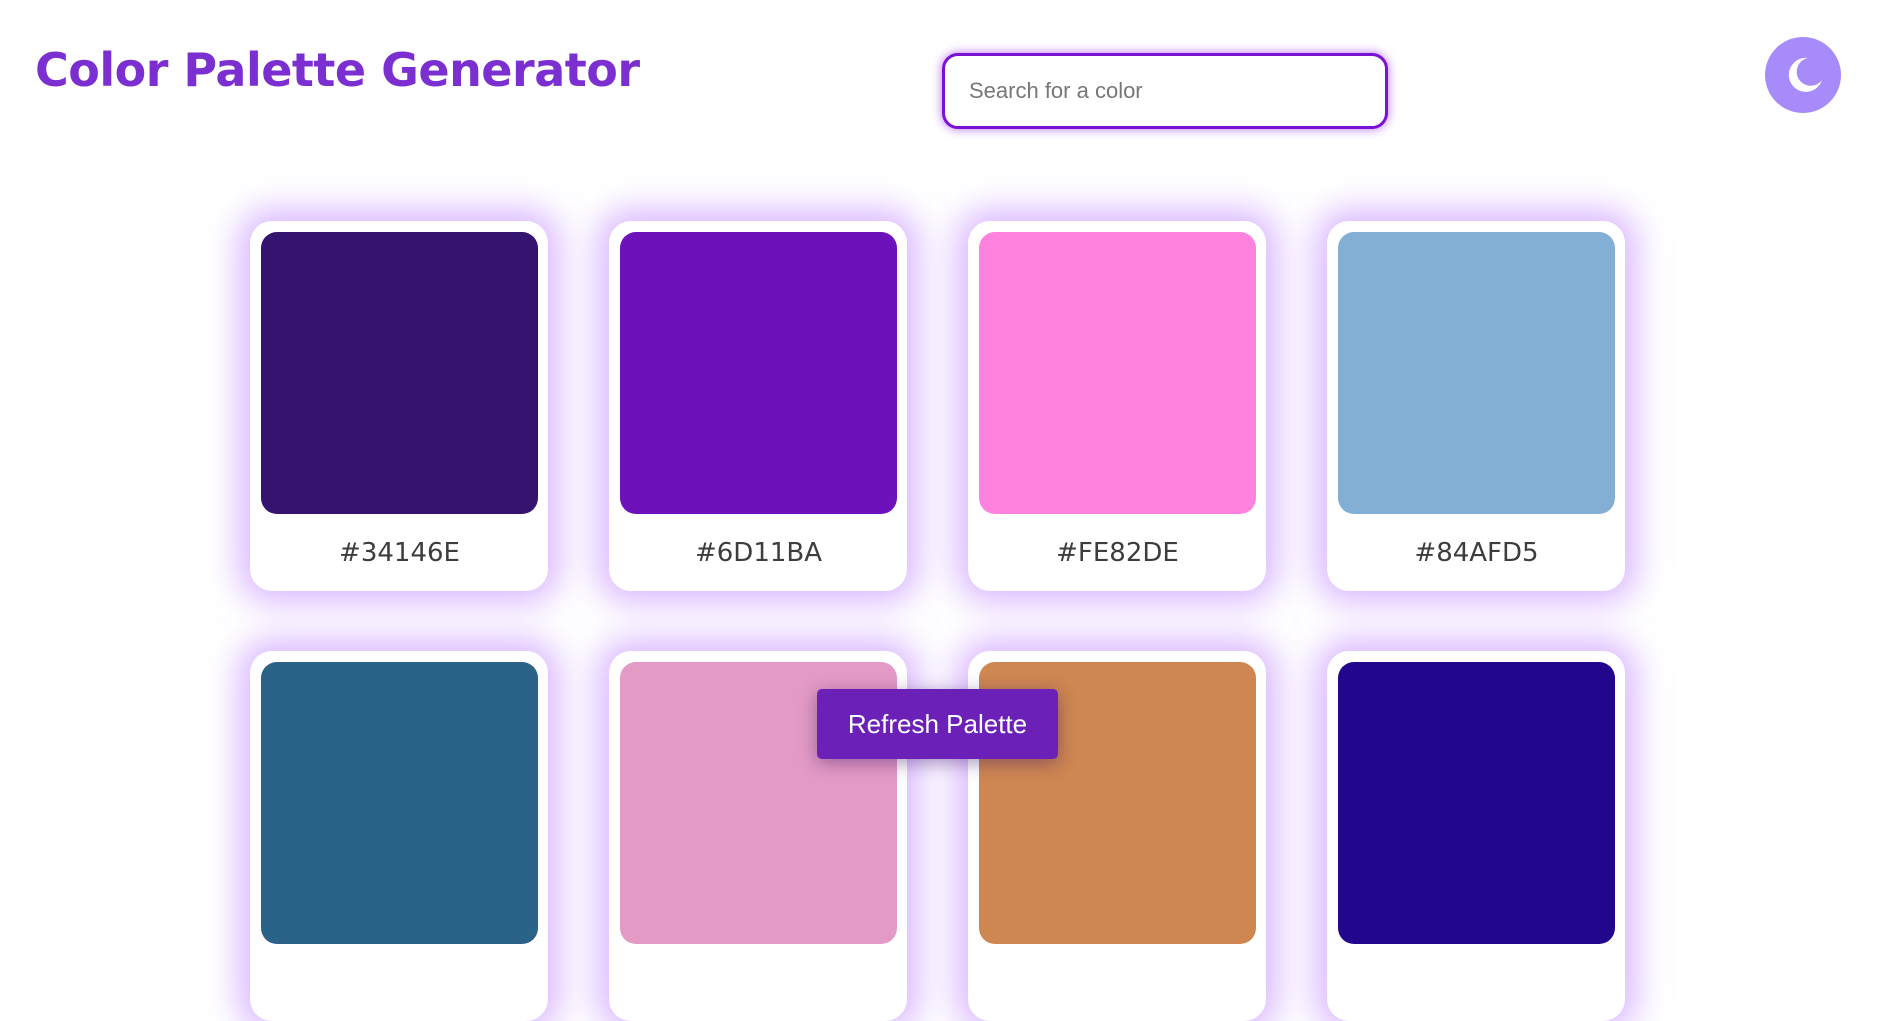 This screenshot has width=1887, height=1021. I want to click on theme-toggle-button, so click(1803, 75).